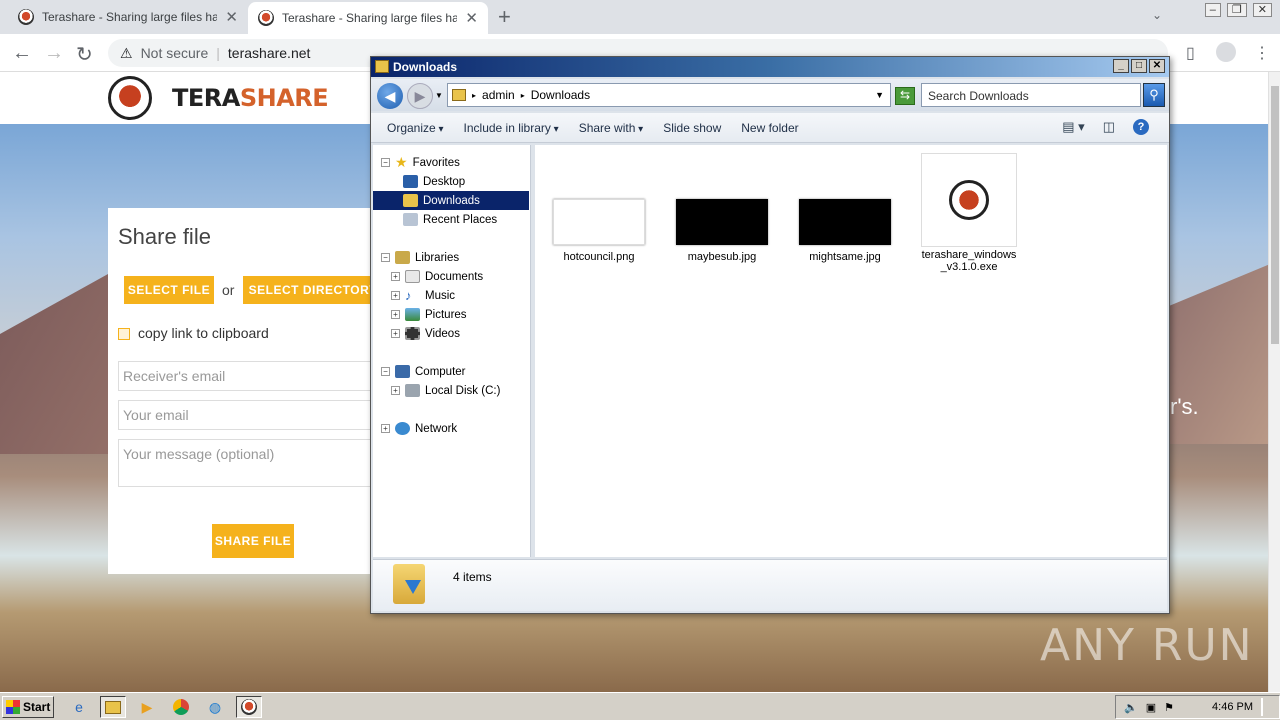  Describe the element at coordinates (451, 333) in the screenshot. I see `nav-videos: + Videos` at that location.